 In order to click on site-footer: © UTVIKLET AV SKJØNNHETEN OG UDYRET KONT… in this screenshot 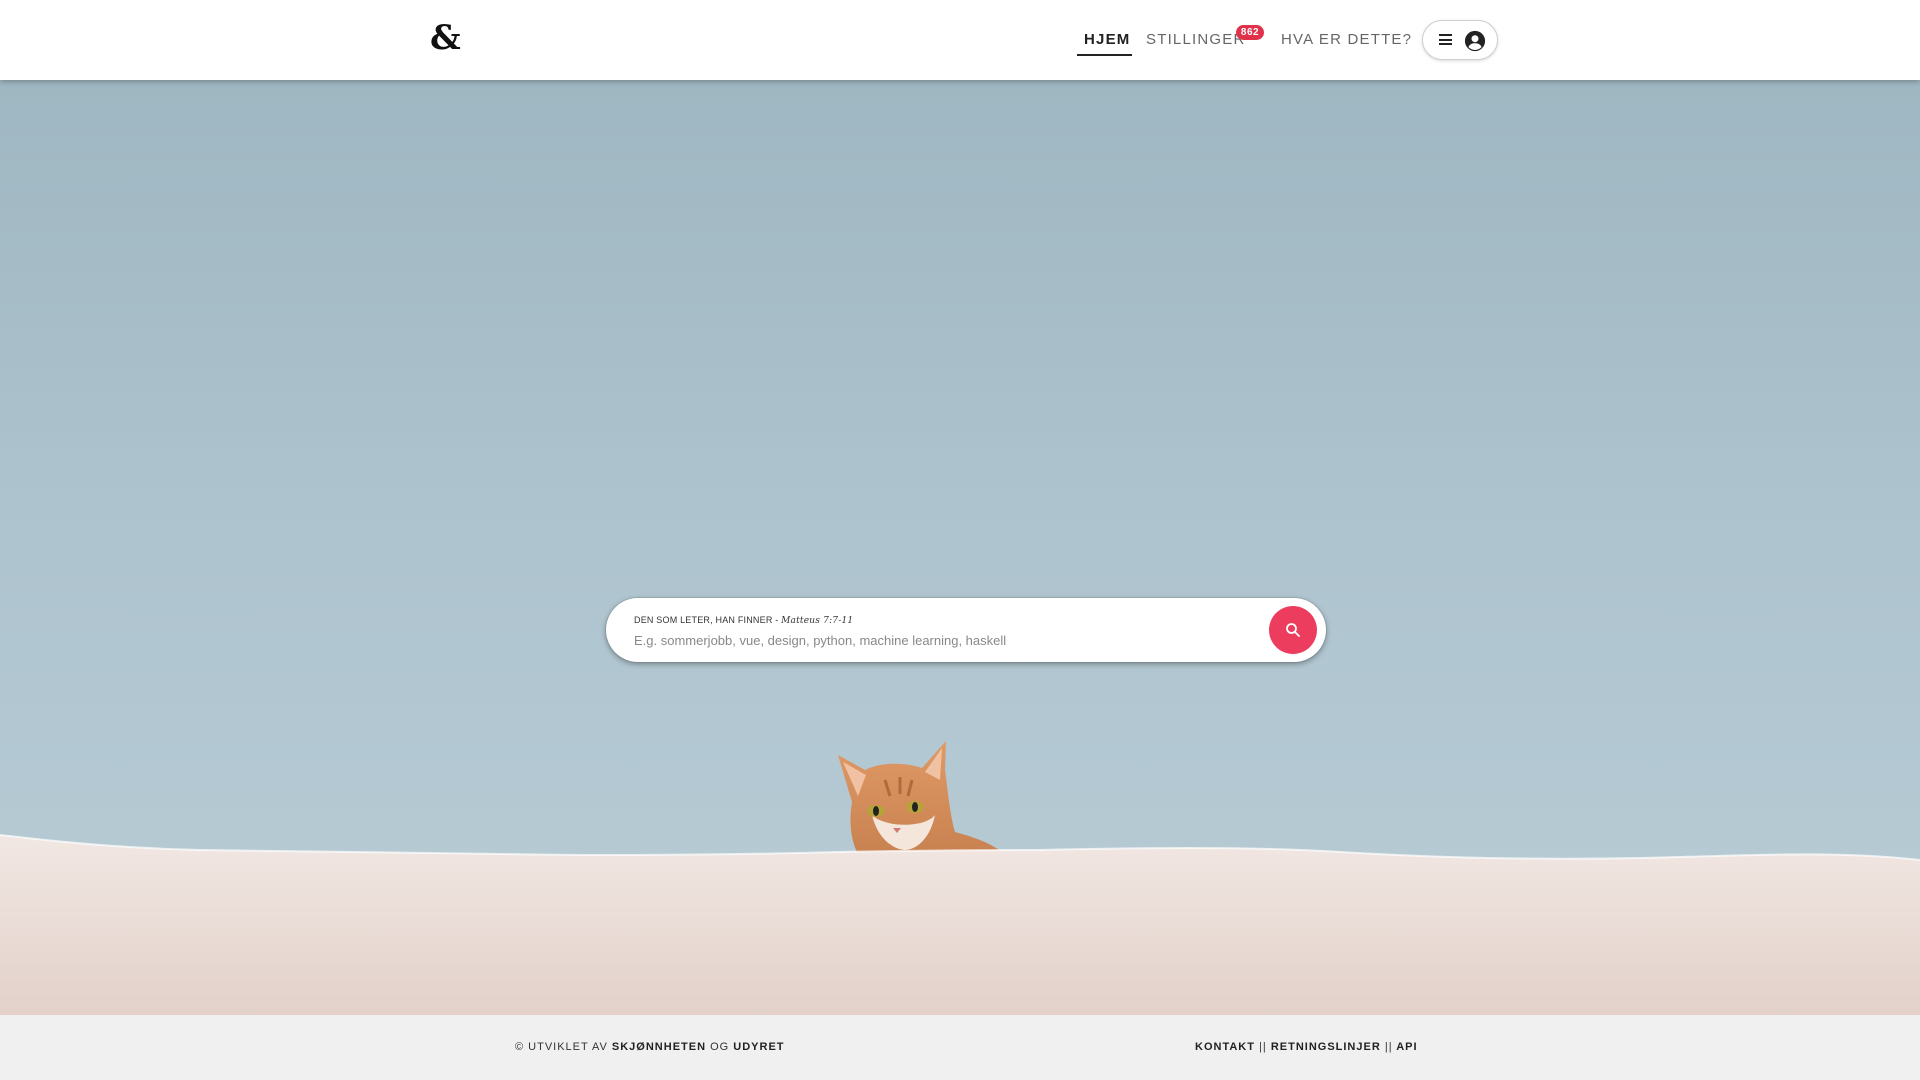, I will do `click(960, 1047)`.